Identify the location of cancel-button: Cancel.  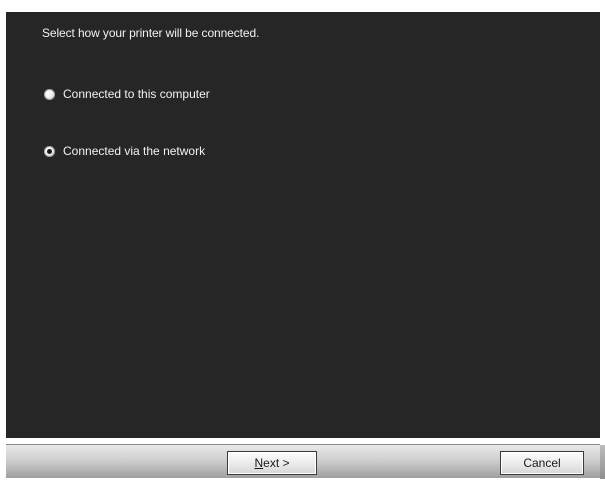
(542, 463).